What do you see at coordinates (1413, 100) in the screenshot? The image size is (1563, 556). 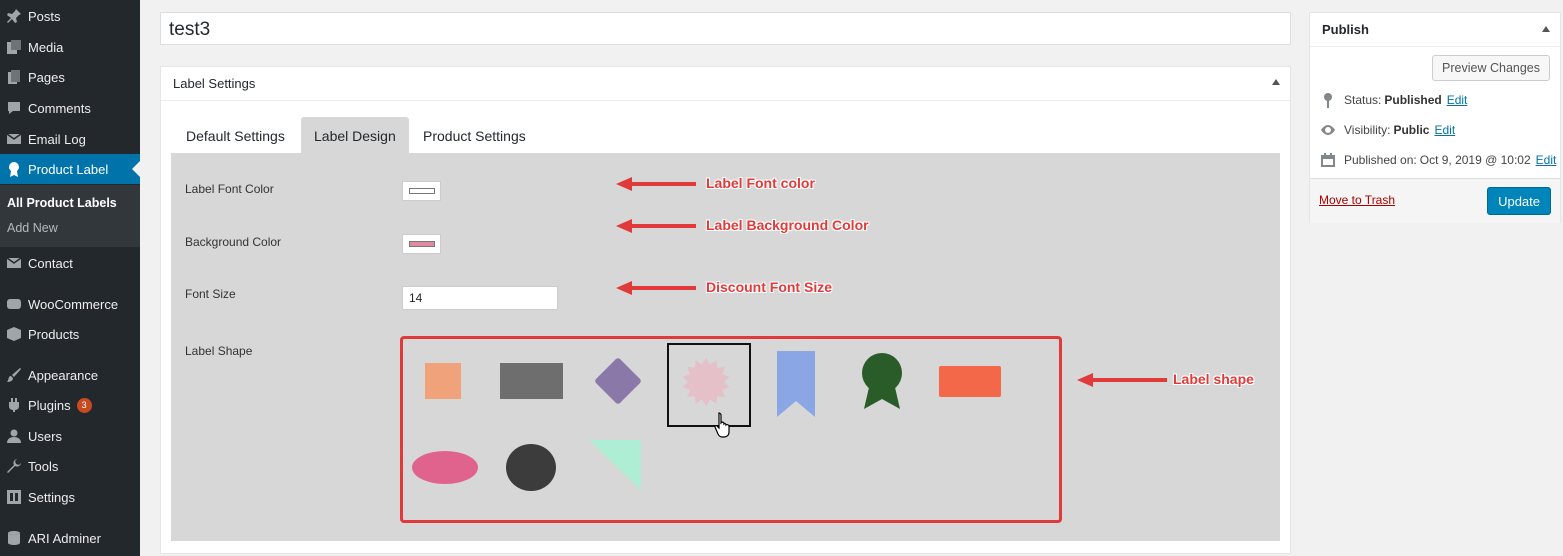 I see `status-value: Published` at bounding box center [1413, 100].